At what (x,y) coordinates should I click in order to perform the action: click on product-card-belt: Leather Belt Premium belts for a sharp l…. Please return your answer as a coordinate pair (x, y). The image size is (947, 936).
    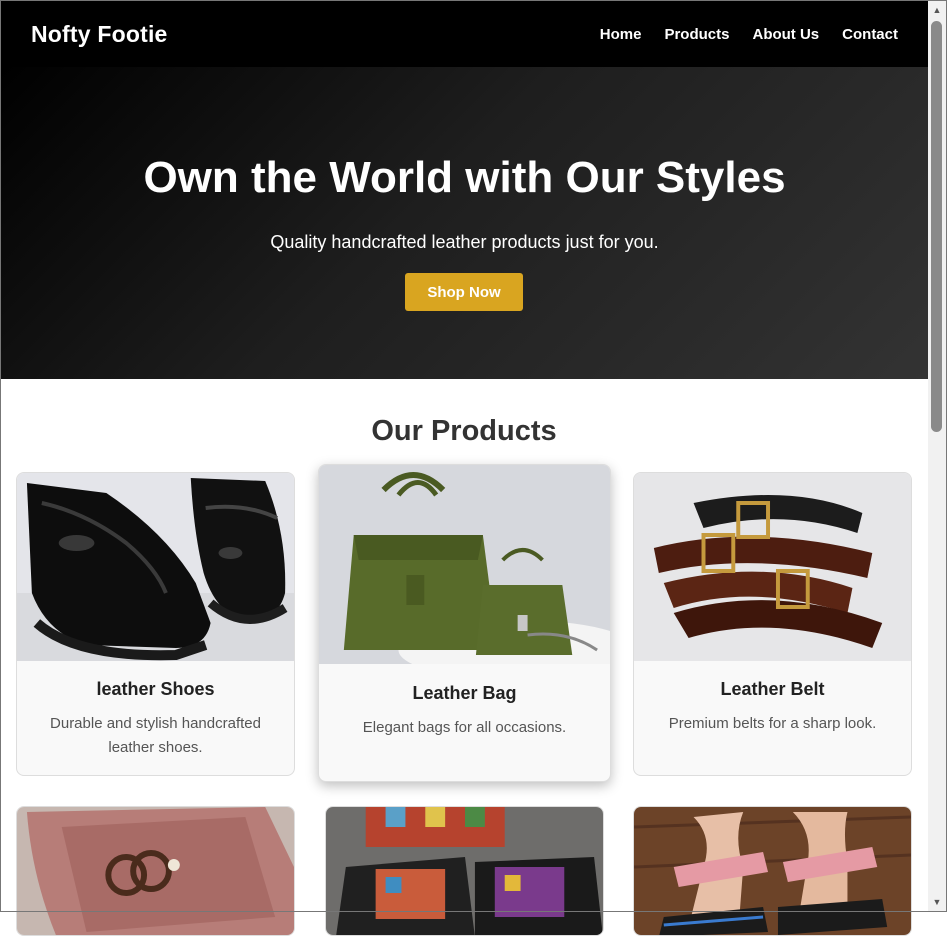
    Looking at the image, I should click on (772, 624).